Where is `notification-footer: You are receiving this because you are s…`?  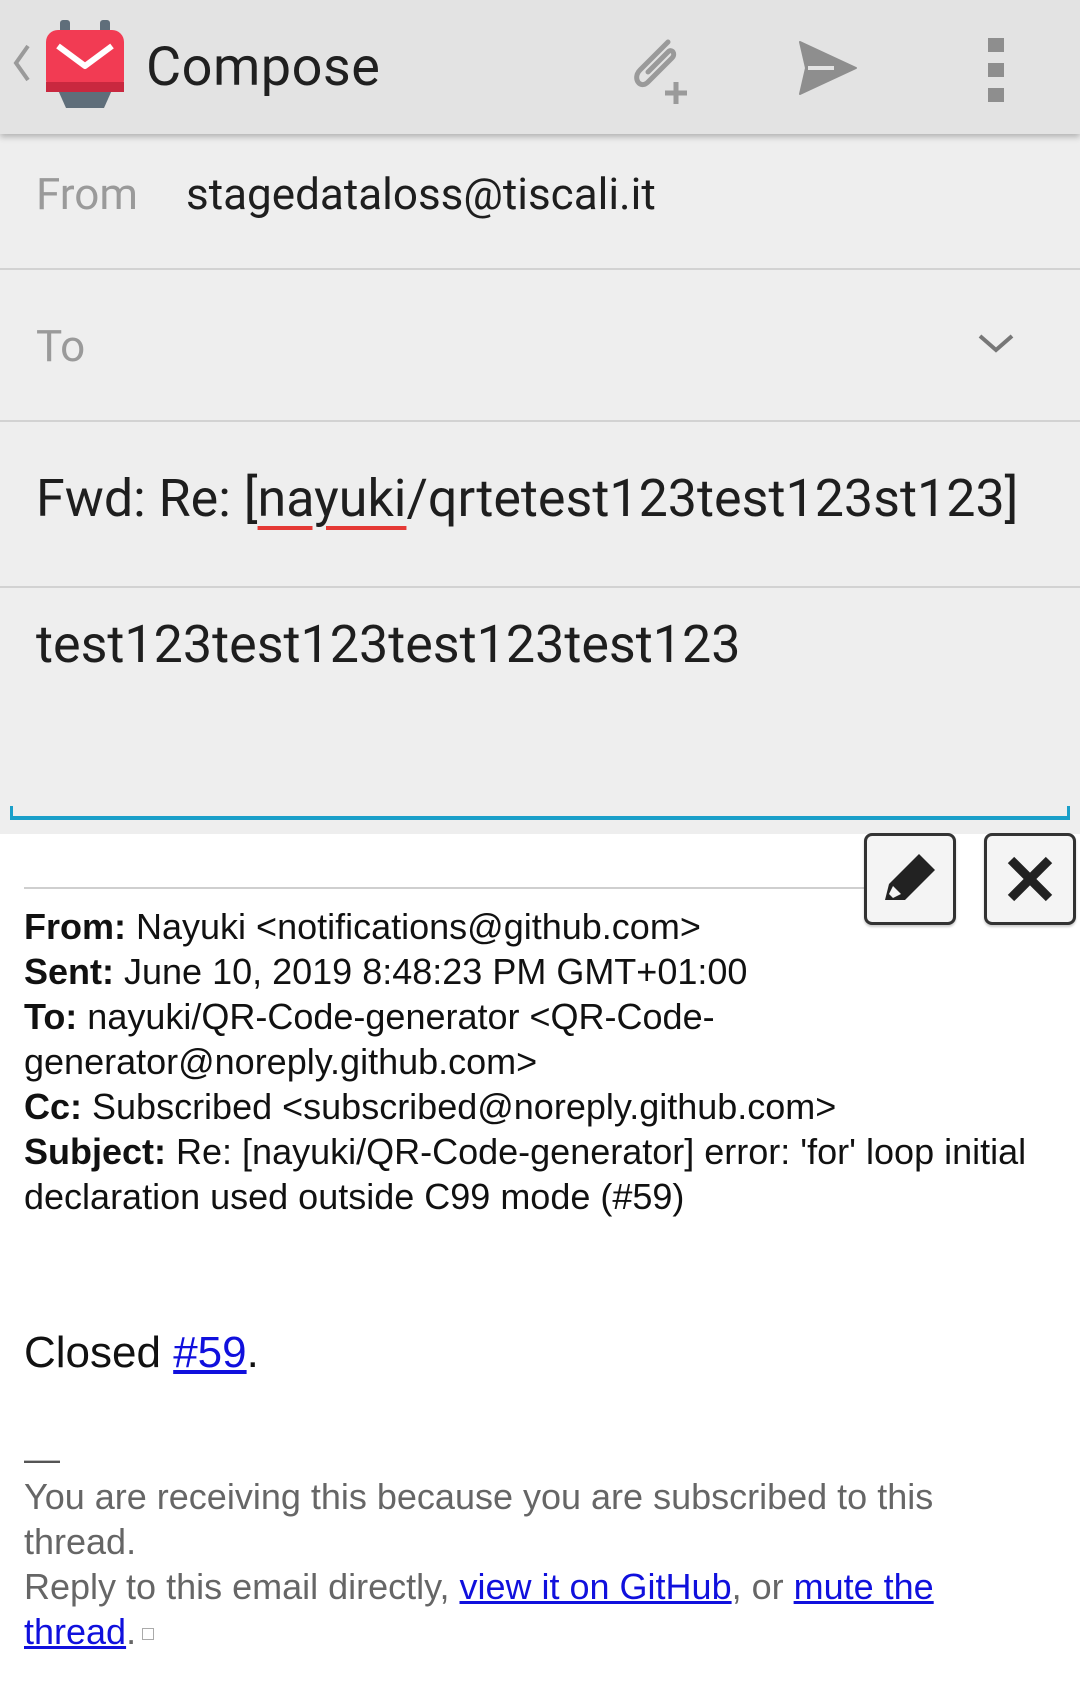 notification-footer: You are receiving this because you are s… is located at coordinates (534, 1564).